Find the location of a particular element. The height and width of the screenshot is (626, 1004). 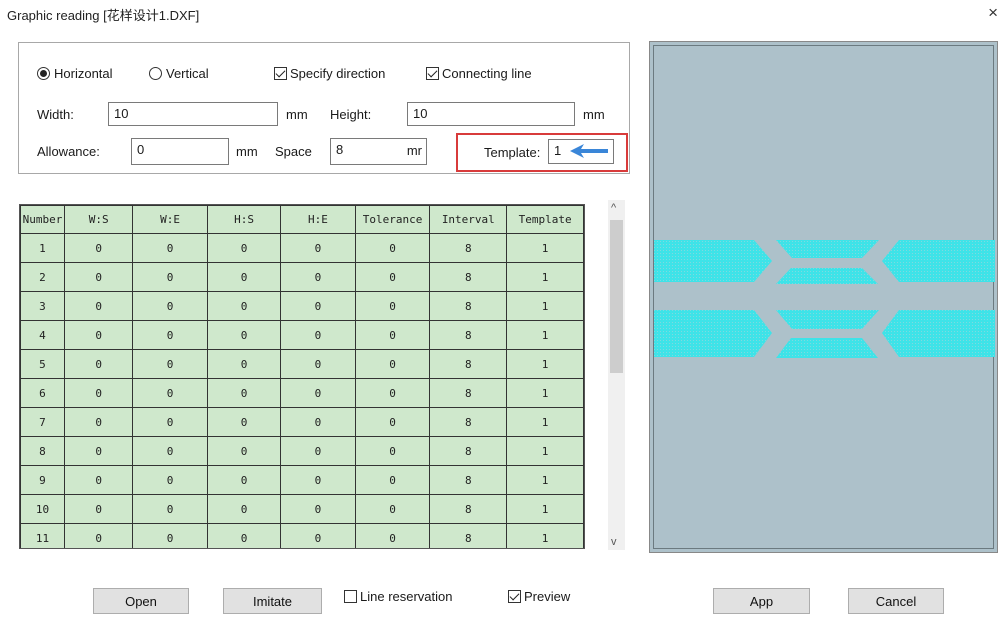

table-row: 80000081 is located at coordinates (302, 451).